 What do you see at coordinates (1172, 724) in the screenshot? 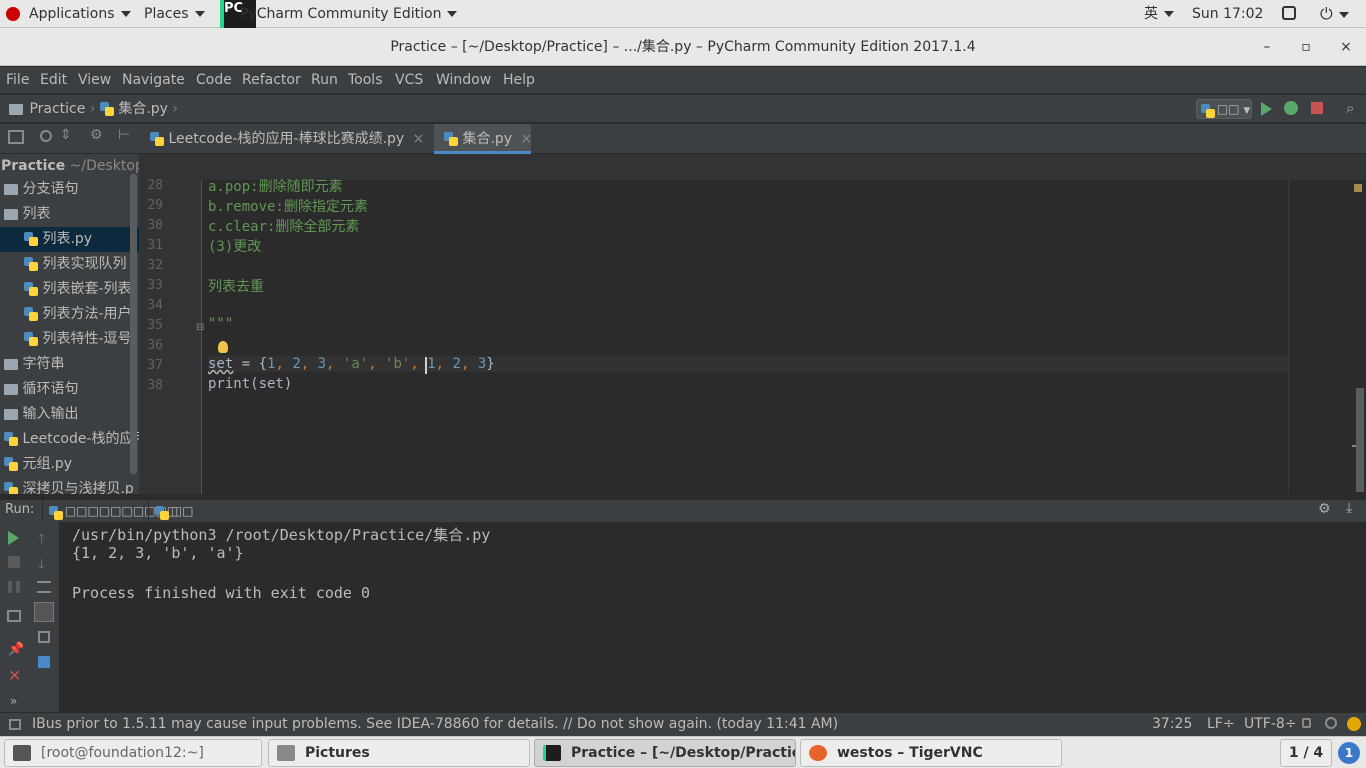
I see `caret-position: 37:25` at bounding box center [1172, 724].